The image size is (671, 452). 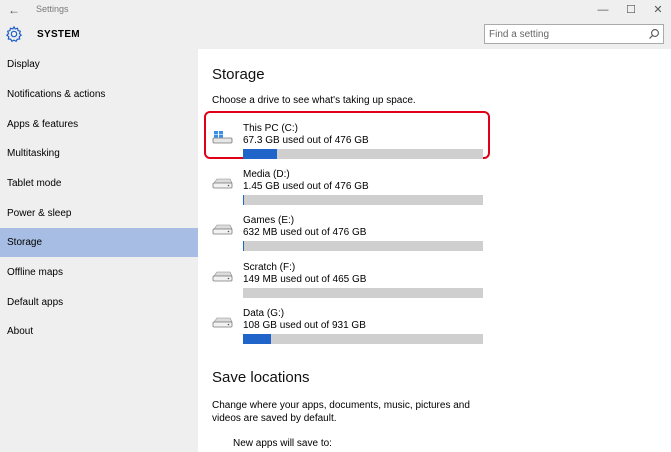 I want to click on sidebar-item-storage: Storage, so click(x=99, y=242).